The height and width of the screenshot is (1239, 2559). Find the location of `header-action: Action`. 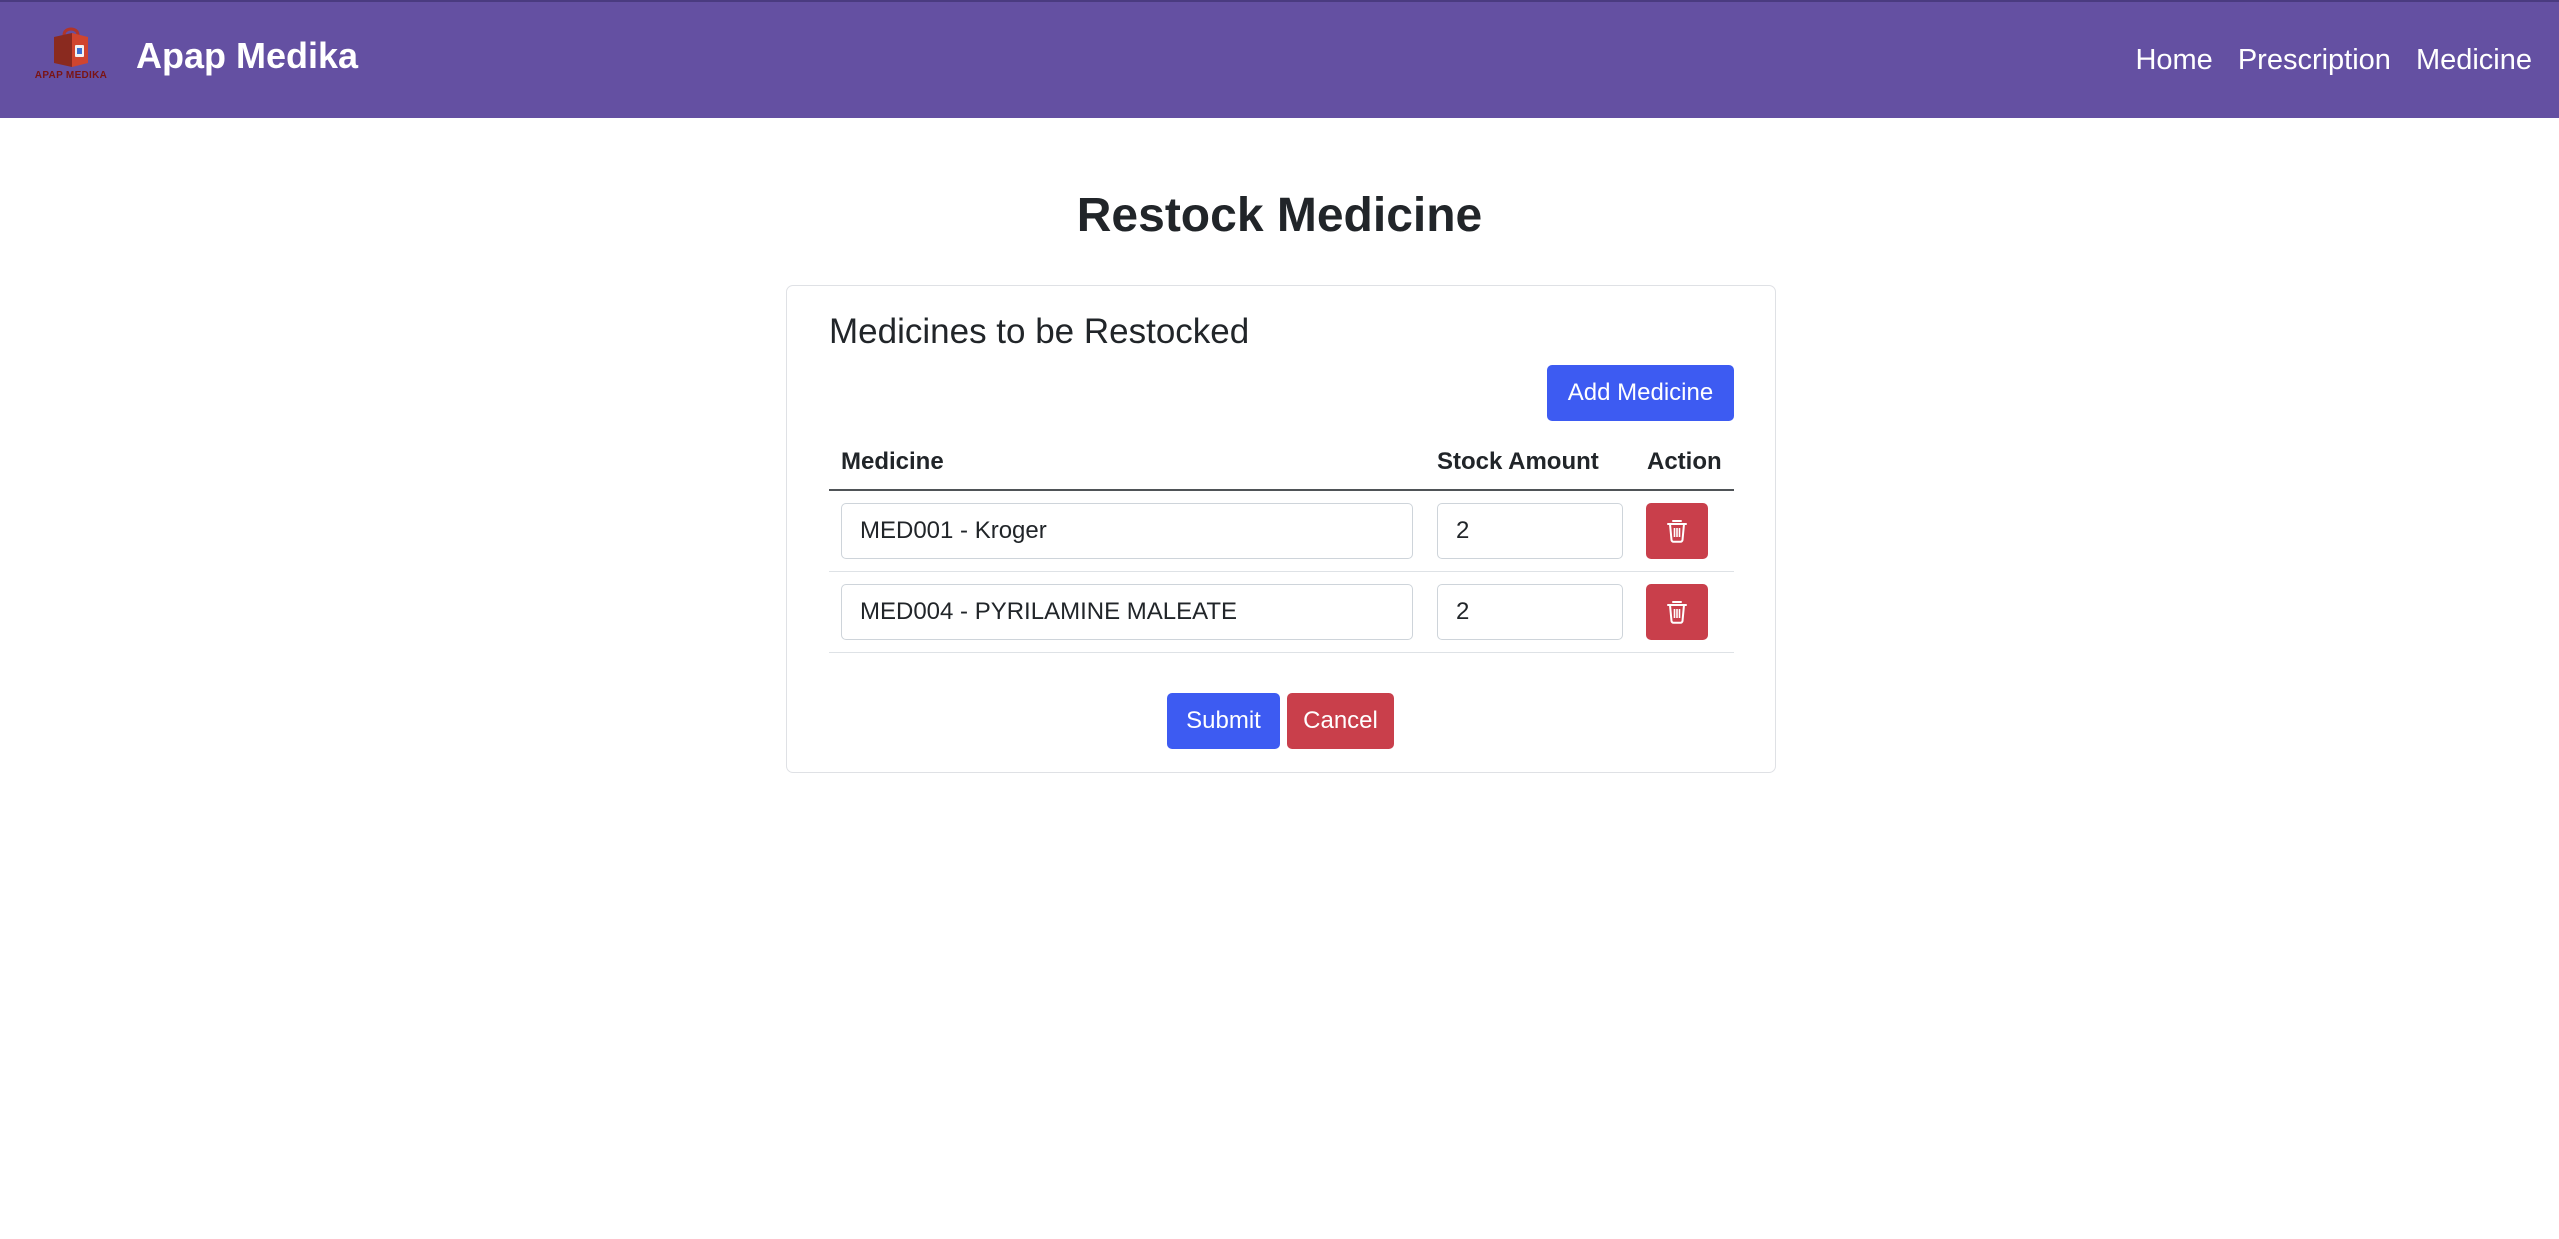

header-action: Action is located at coordinates (1684, 461).